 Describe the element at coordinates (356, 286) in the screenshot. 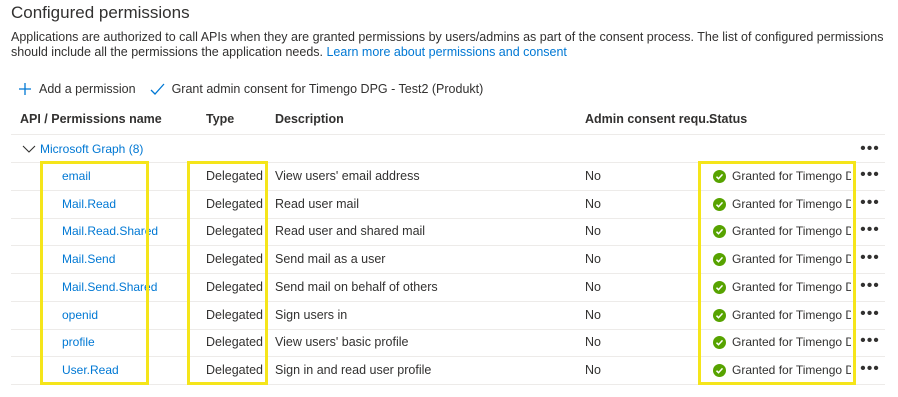

I see `permission-description: Send mail on behalf of others` at that location.